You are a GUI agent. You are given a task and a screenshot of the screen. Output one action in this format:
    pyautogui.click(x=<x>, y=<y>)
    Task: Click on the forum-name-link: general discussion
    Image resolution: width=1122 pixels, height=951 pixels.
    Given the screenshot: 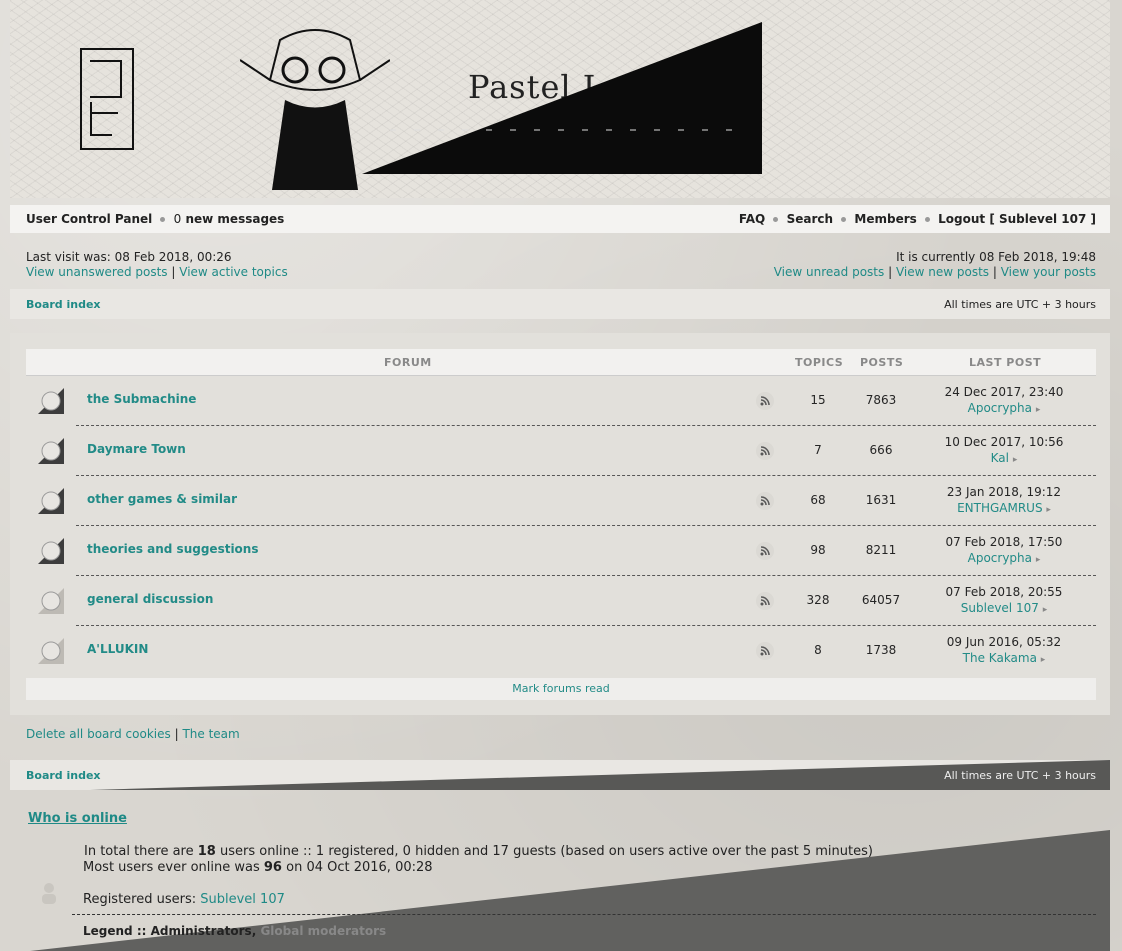 What is the action you would take?
    pyautogui.click(x=150, y=599)
    